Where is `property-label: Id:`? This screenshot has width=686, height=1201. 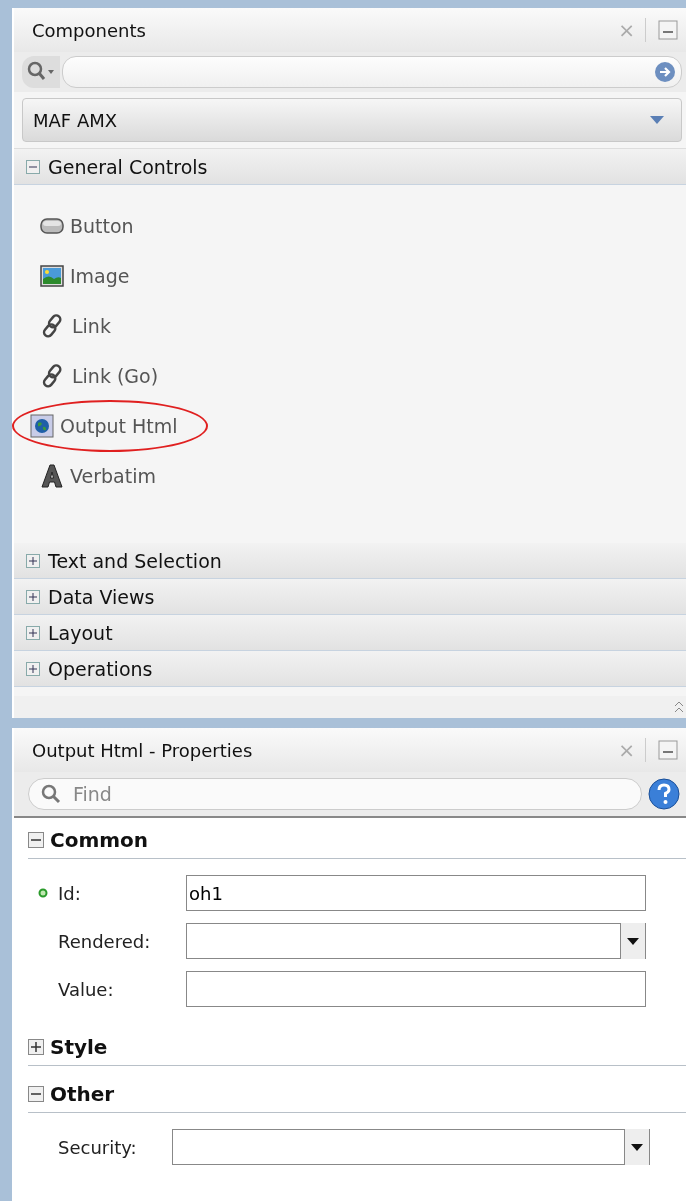 property-label: Id: is located at coordinates (70, 893).